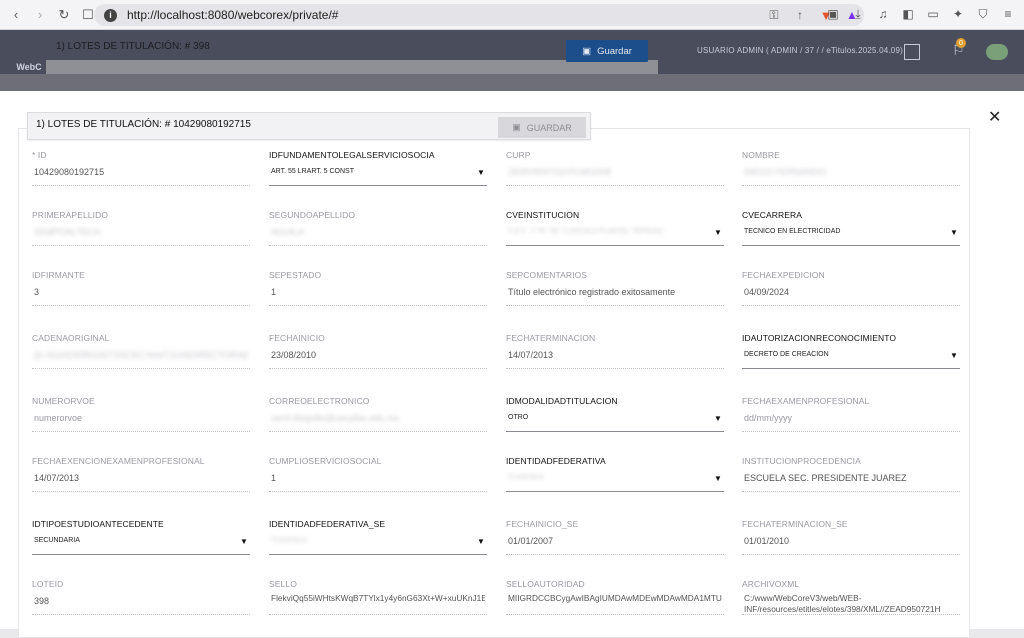 This screenshot has height=638, width=1024. Describe the element at coordinates (378, 171) in the screenshot. I see `select-value: ART. 55 LRART. 5 CONST` at that location.